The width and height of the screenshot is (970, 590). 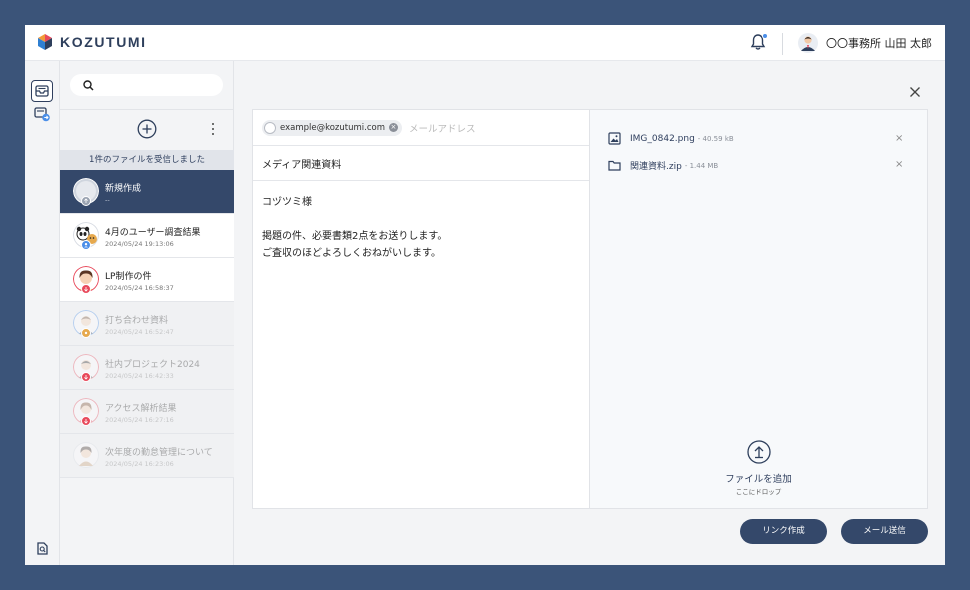 I want to click on attachment-item: IMG_0842.png - 40.59 kB, so click(x=671, y=138).